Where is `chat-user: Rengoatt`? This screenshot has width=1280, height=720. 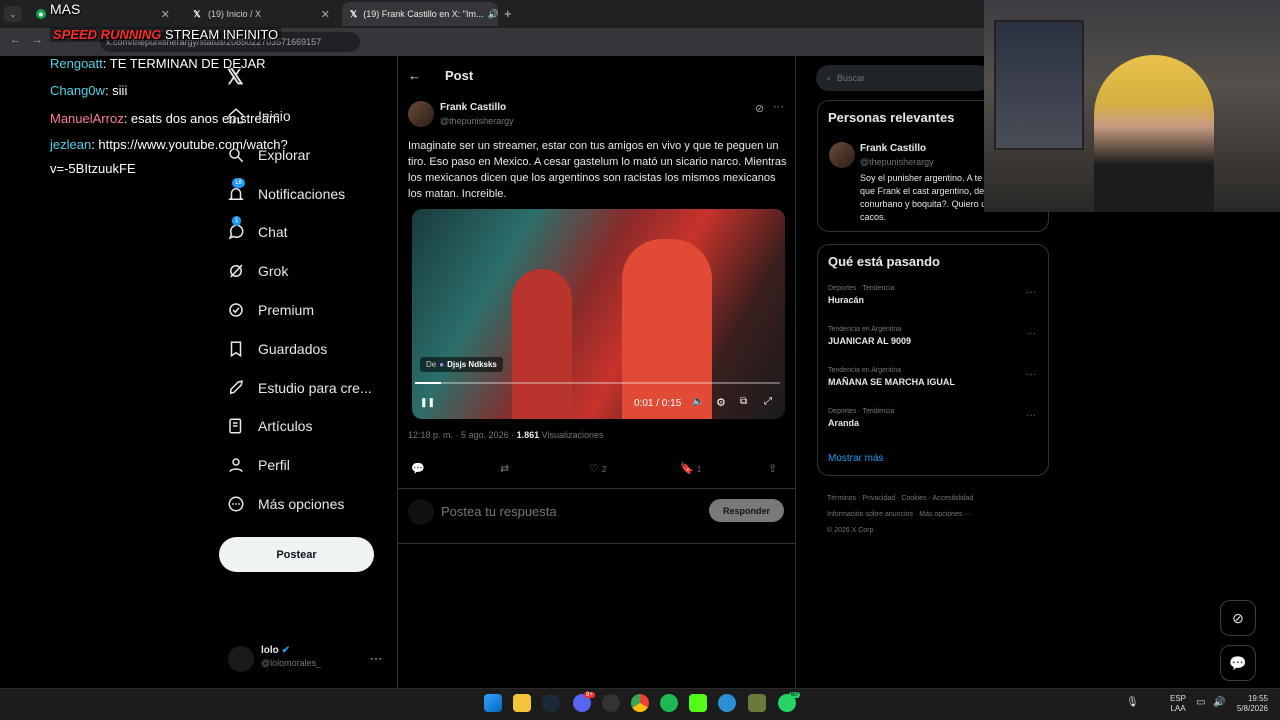 chat-user: Rengoatt is located at coordinates (76, 63).